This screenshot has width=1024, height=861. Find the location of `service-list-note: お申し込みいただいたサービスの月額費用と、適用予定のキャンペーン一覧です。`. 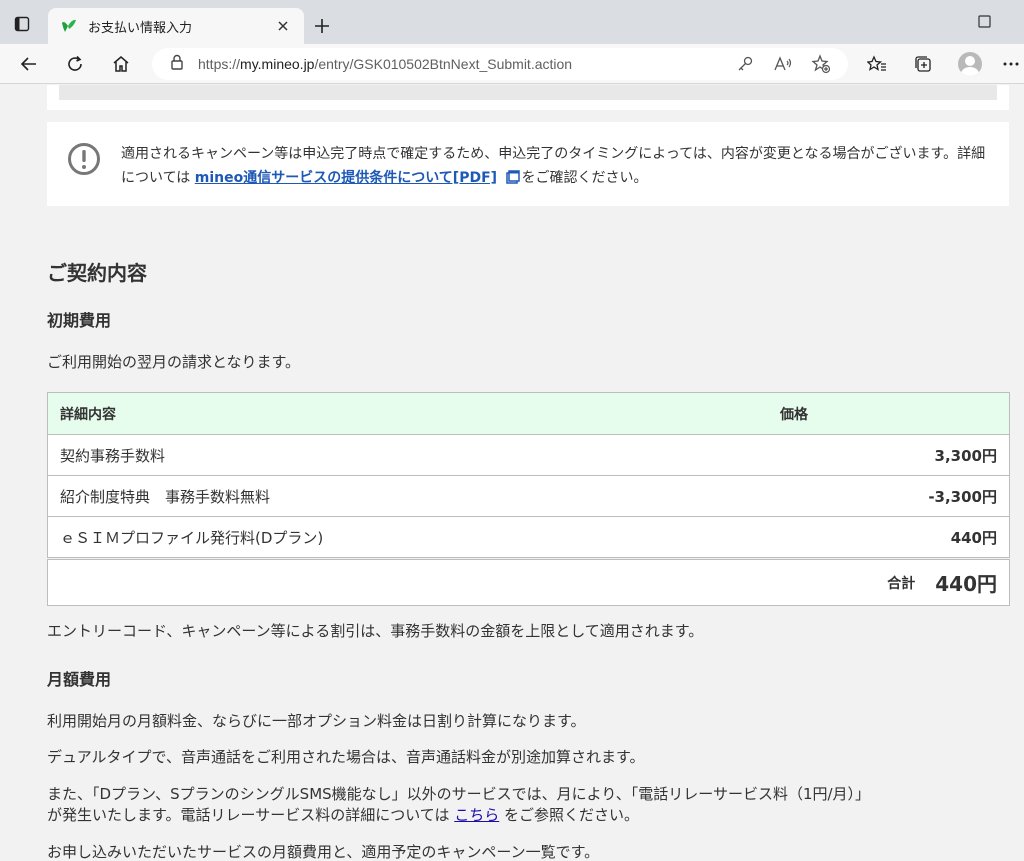

service-list-note: お申し込みいただいたサービスの月額費用と、適用予定のキャンペーン一覧です。 is located at coordinates (323, 852).